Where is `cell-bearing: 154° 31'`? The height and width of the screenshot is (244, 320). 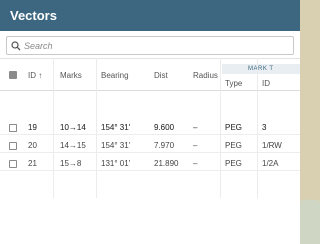
cell-bearing: 154° 31' is located at coordinates (115, 127).